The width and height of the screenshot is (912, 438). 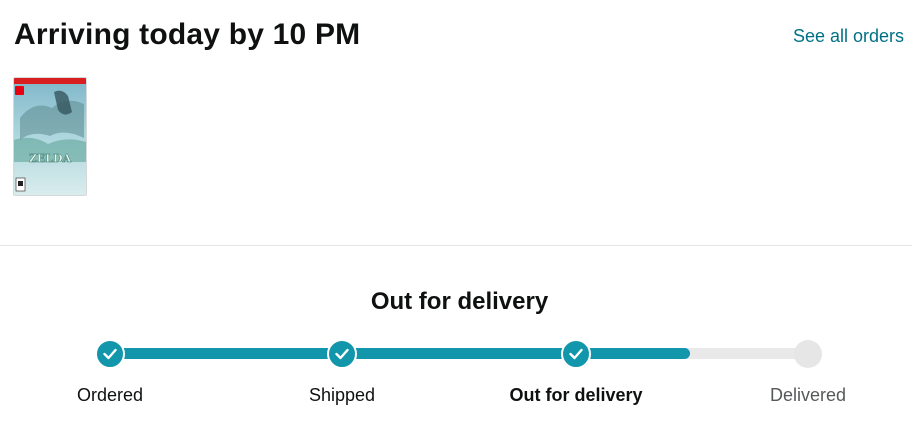 I want to click on switch-logo-icon, so click(x=19, y=90).